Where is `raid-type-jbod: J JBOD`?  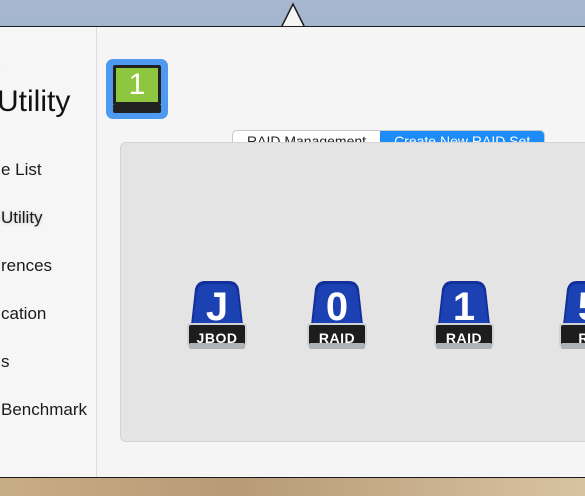 raid-type-jbod: J JBOD is located at coordinates (217, 315).